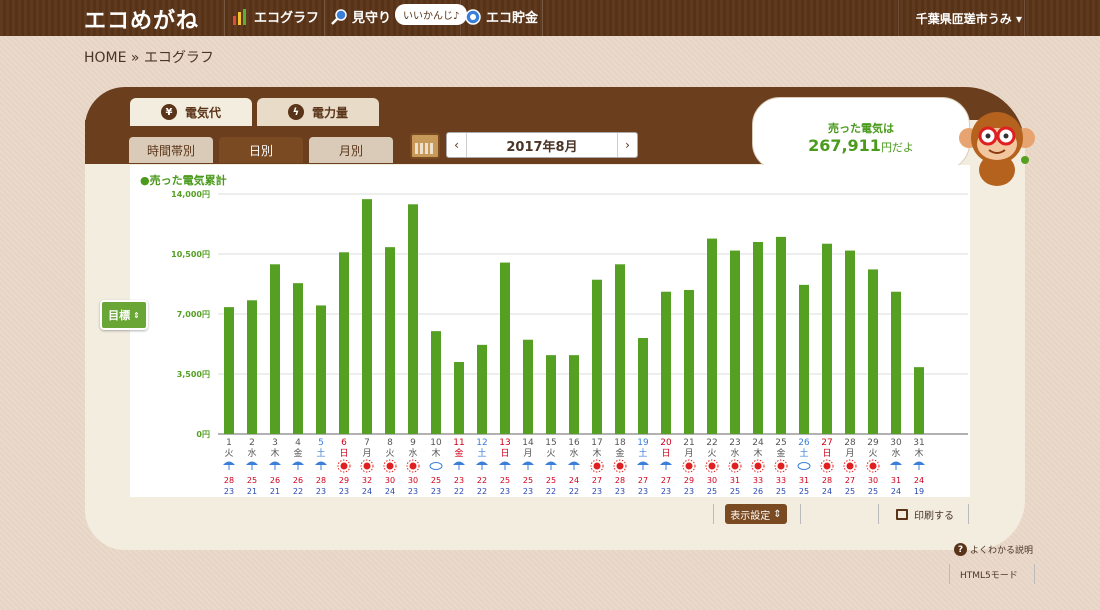 This screenshot has height=610, width=1100. Describe the element at coordinates (481, 443) in the screenshot. I see `x-tick-day: 12` at that location.